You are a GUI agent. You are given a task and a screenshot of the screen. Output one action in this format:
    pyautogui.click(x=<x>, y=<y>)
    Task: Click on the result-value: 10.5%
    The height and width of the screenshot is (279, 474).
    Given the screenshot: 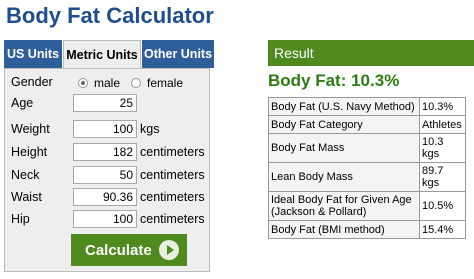 What is the action you would take?
    pyautogui.click(x=442, y=206)
    